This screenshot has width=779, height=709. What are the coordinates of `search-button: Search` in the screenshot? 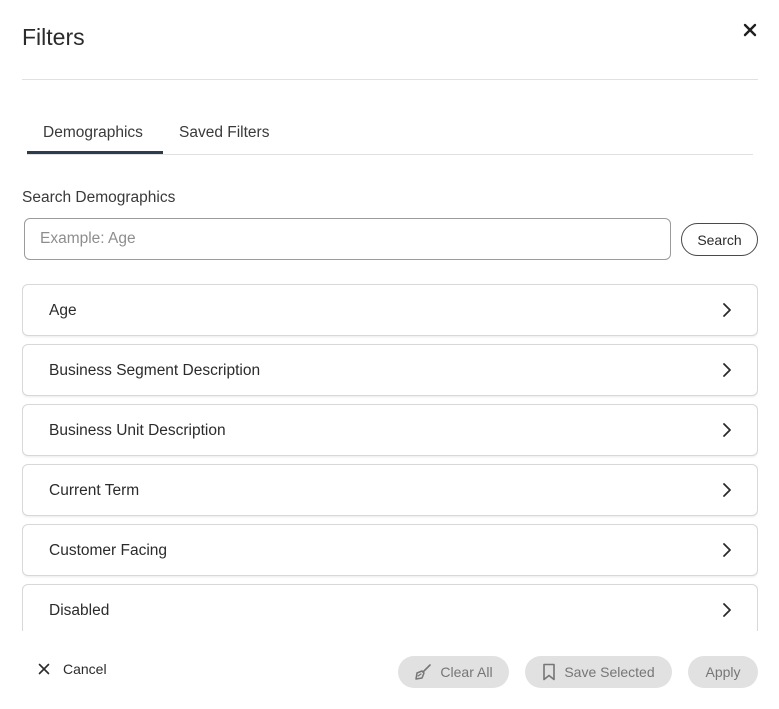 It's located at (719, 239).